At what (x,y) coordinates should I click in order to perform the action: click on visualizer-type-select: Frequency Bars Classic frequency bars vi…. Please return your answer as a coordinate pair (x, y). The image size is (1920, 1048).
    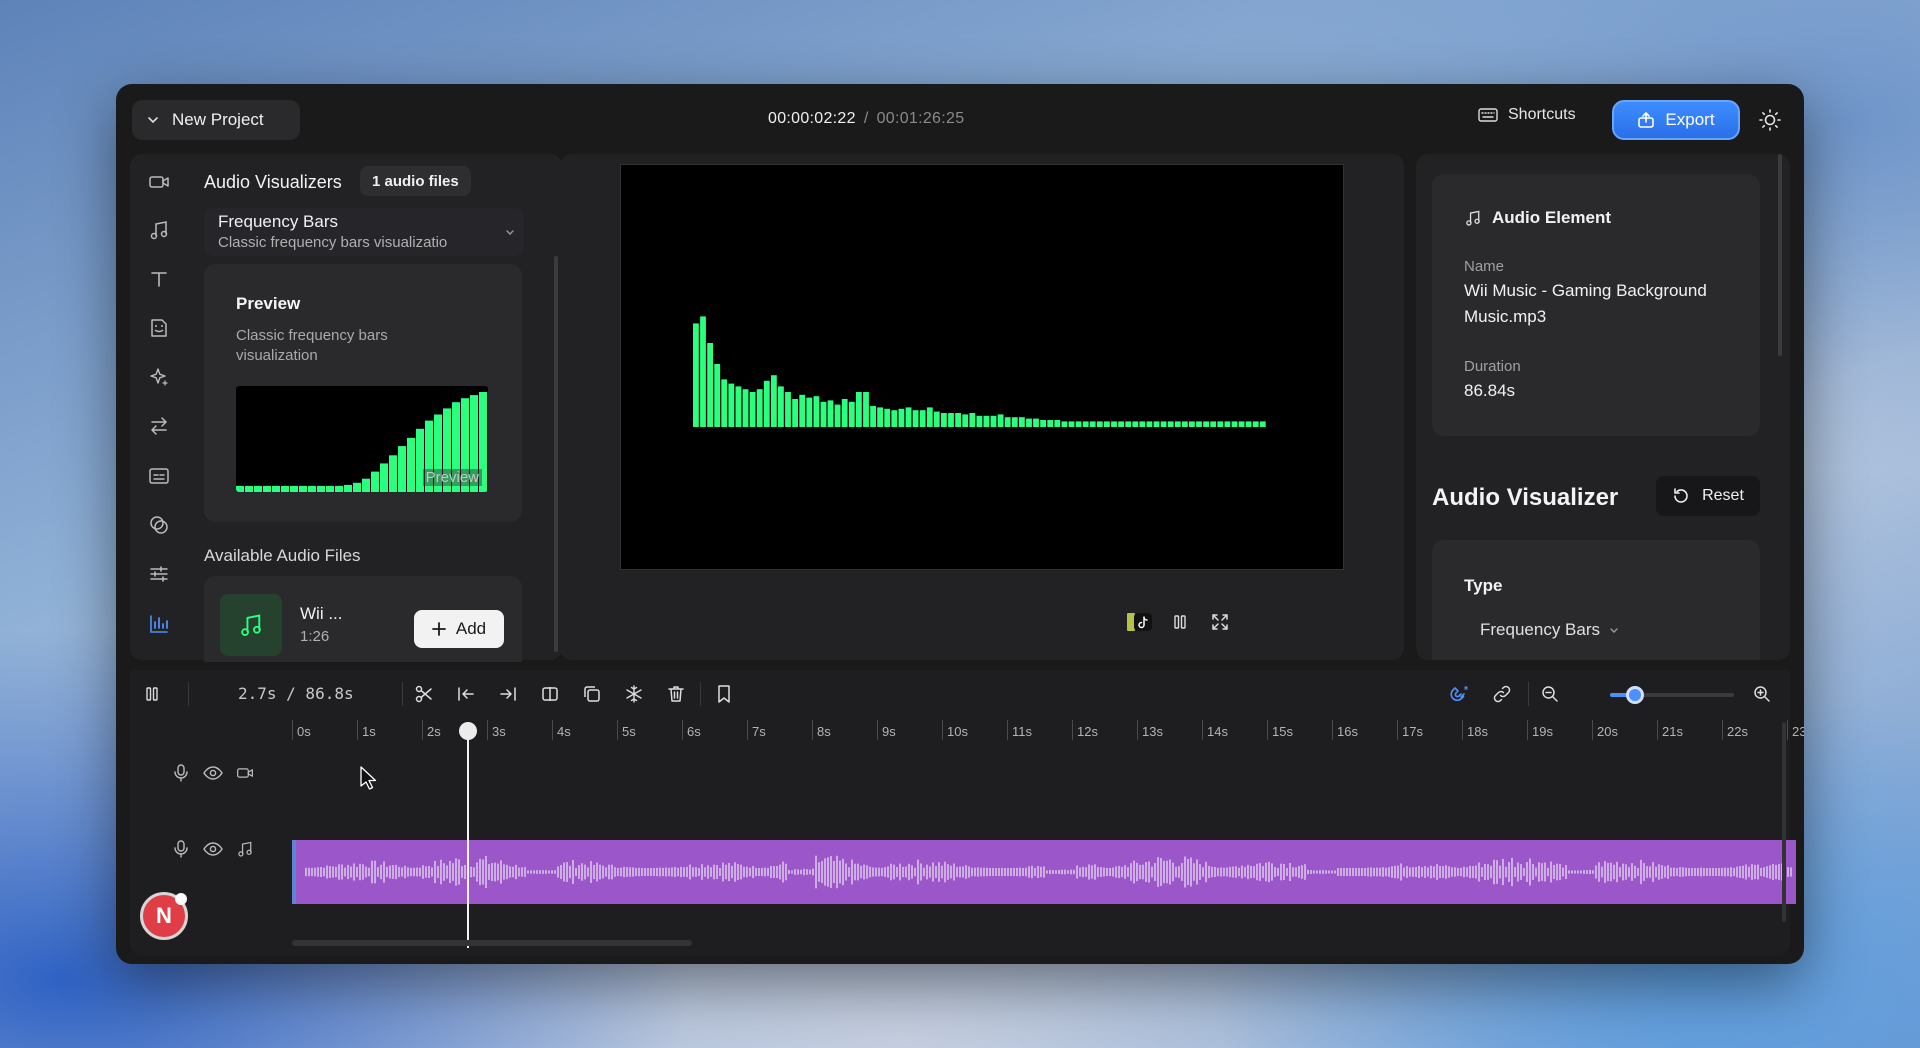
    Looking at the image, I should click on (364, 232).